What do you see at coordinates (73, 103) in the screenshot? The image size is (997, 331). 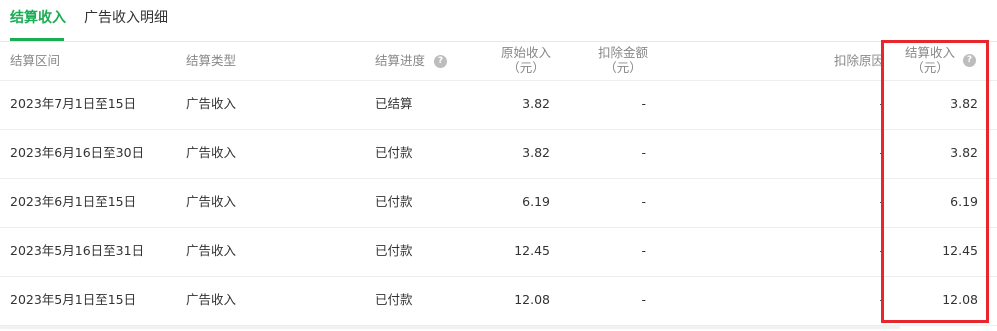 I see `cell-period: 2023年7月1日至15日` at bounding box center [73, 103].